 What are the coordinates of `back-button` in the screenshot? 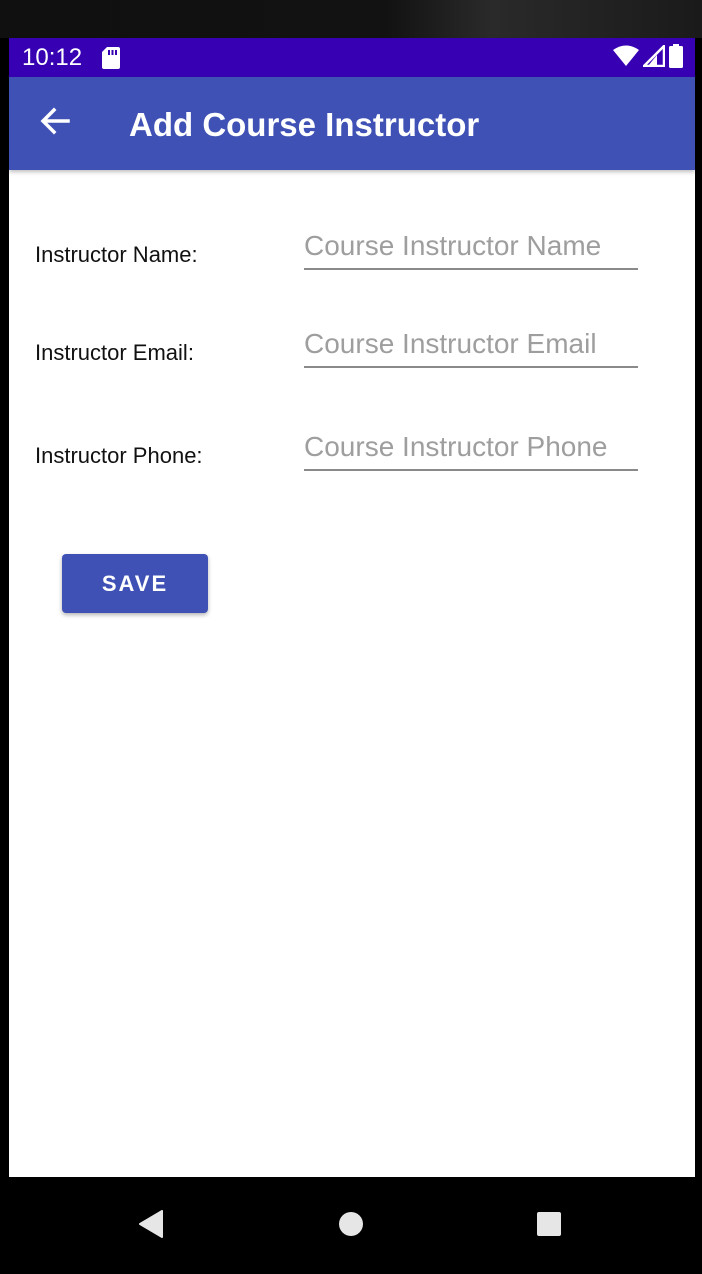 It's located at (55, 123).